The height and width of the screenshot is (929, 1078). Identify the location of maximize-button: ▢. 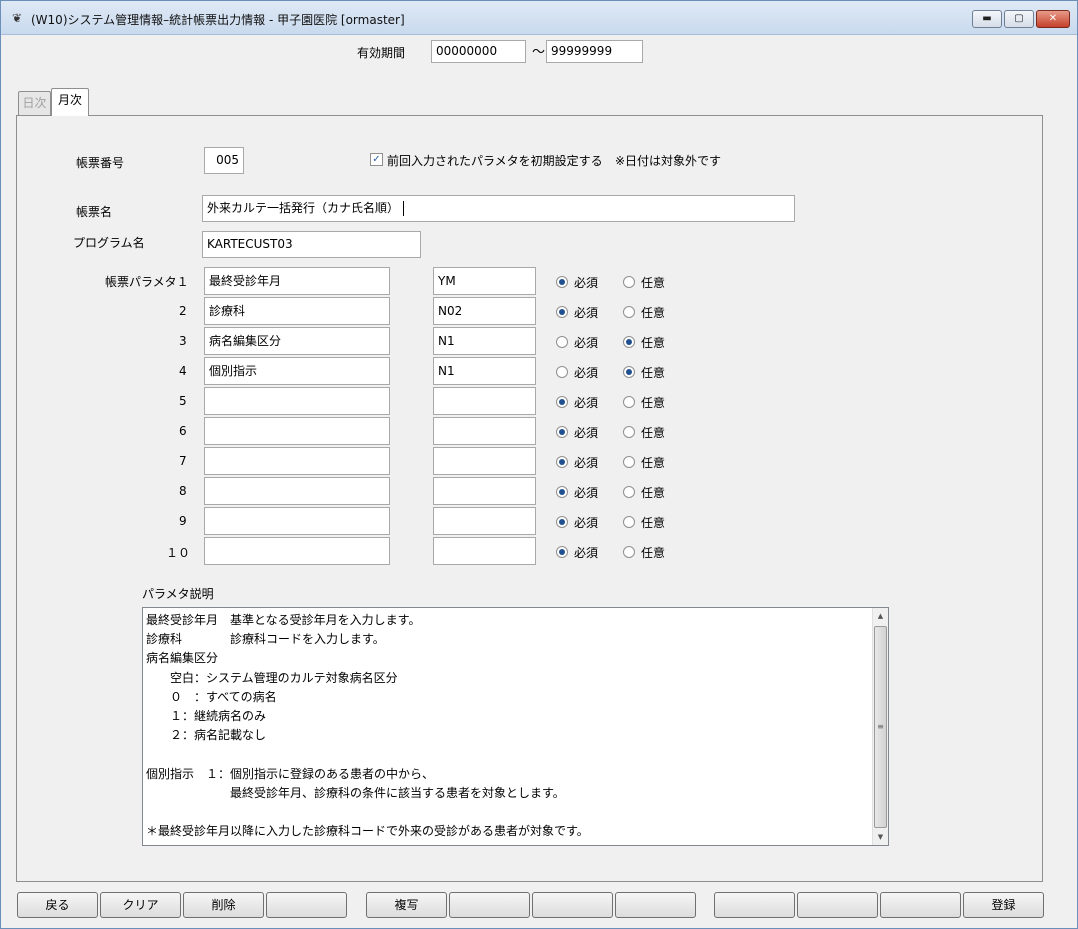
(1019, 19).